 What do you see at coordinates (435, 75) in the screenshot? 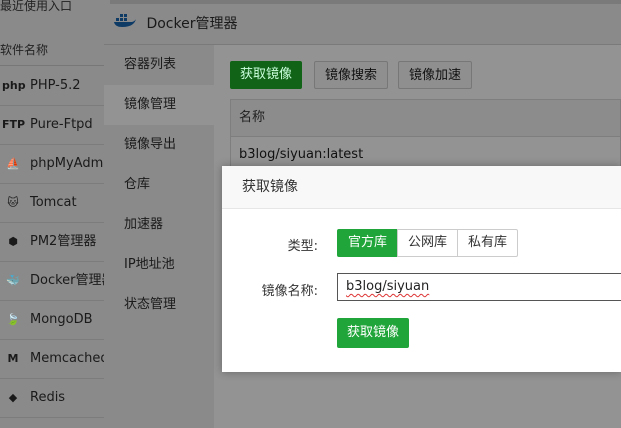
I see `image-accelerate-button: 镜像加速` at bounding box center [435, 75].